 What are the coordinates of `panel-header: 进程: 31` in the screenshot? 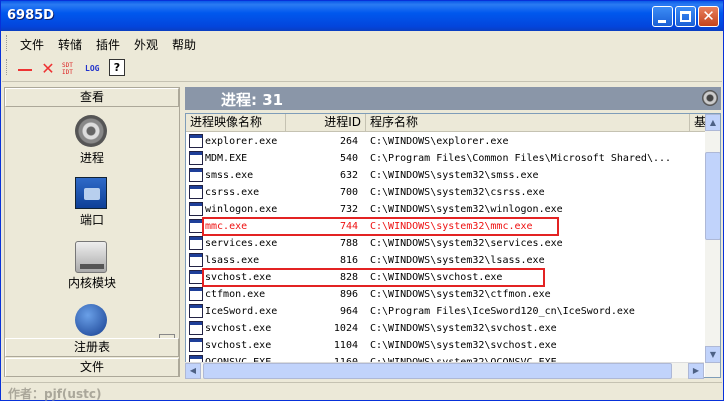 It's located at (453, 98).